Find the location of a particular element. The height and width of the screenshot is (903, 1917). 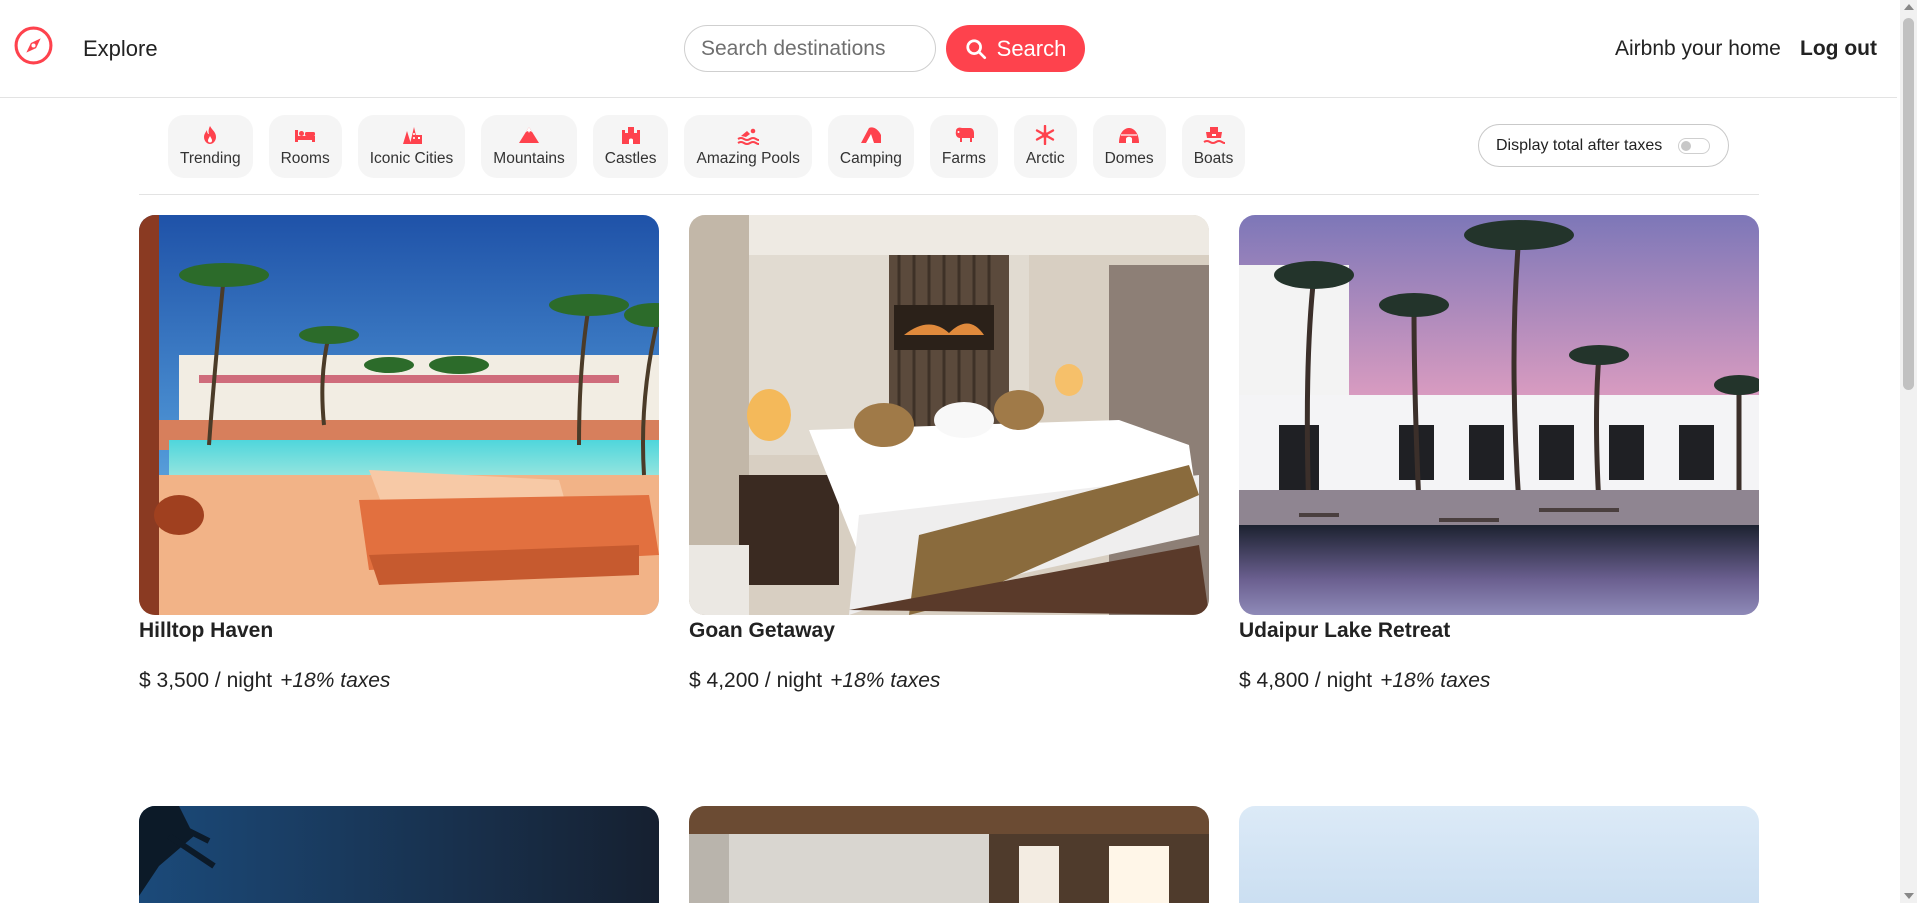

filter-amazing-pools: Amazing Pools is located at coordinates (748, 146).